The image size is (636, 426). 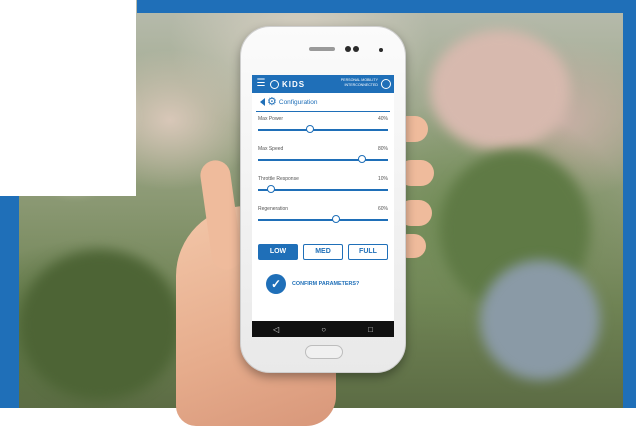 I want to click on preset-med-button: MED, so click(x=323, y=252).